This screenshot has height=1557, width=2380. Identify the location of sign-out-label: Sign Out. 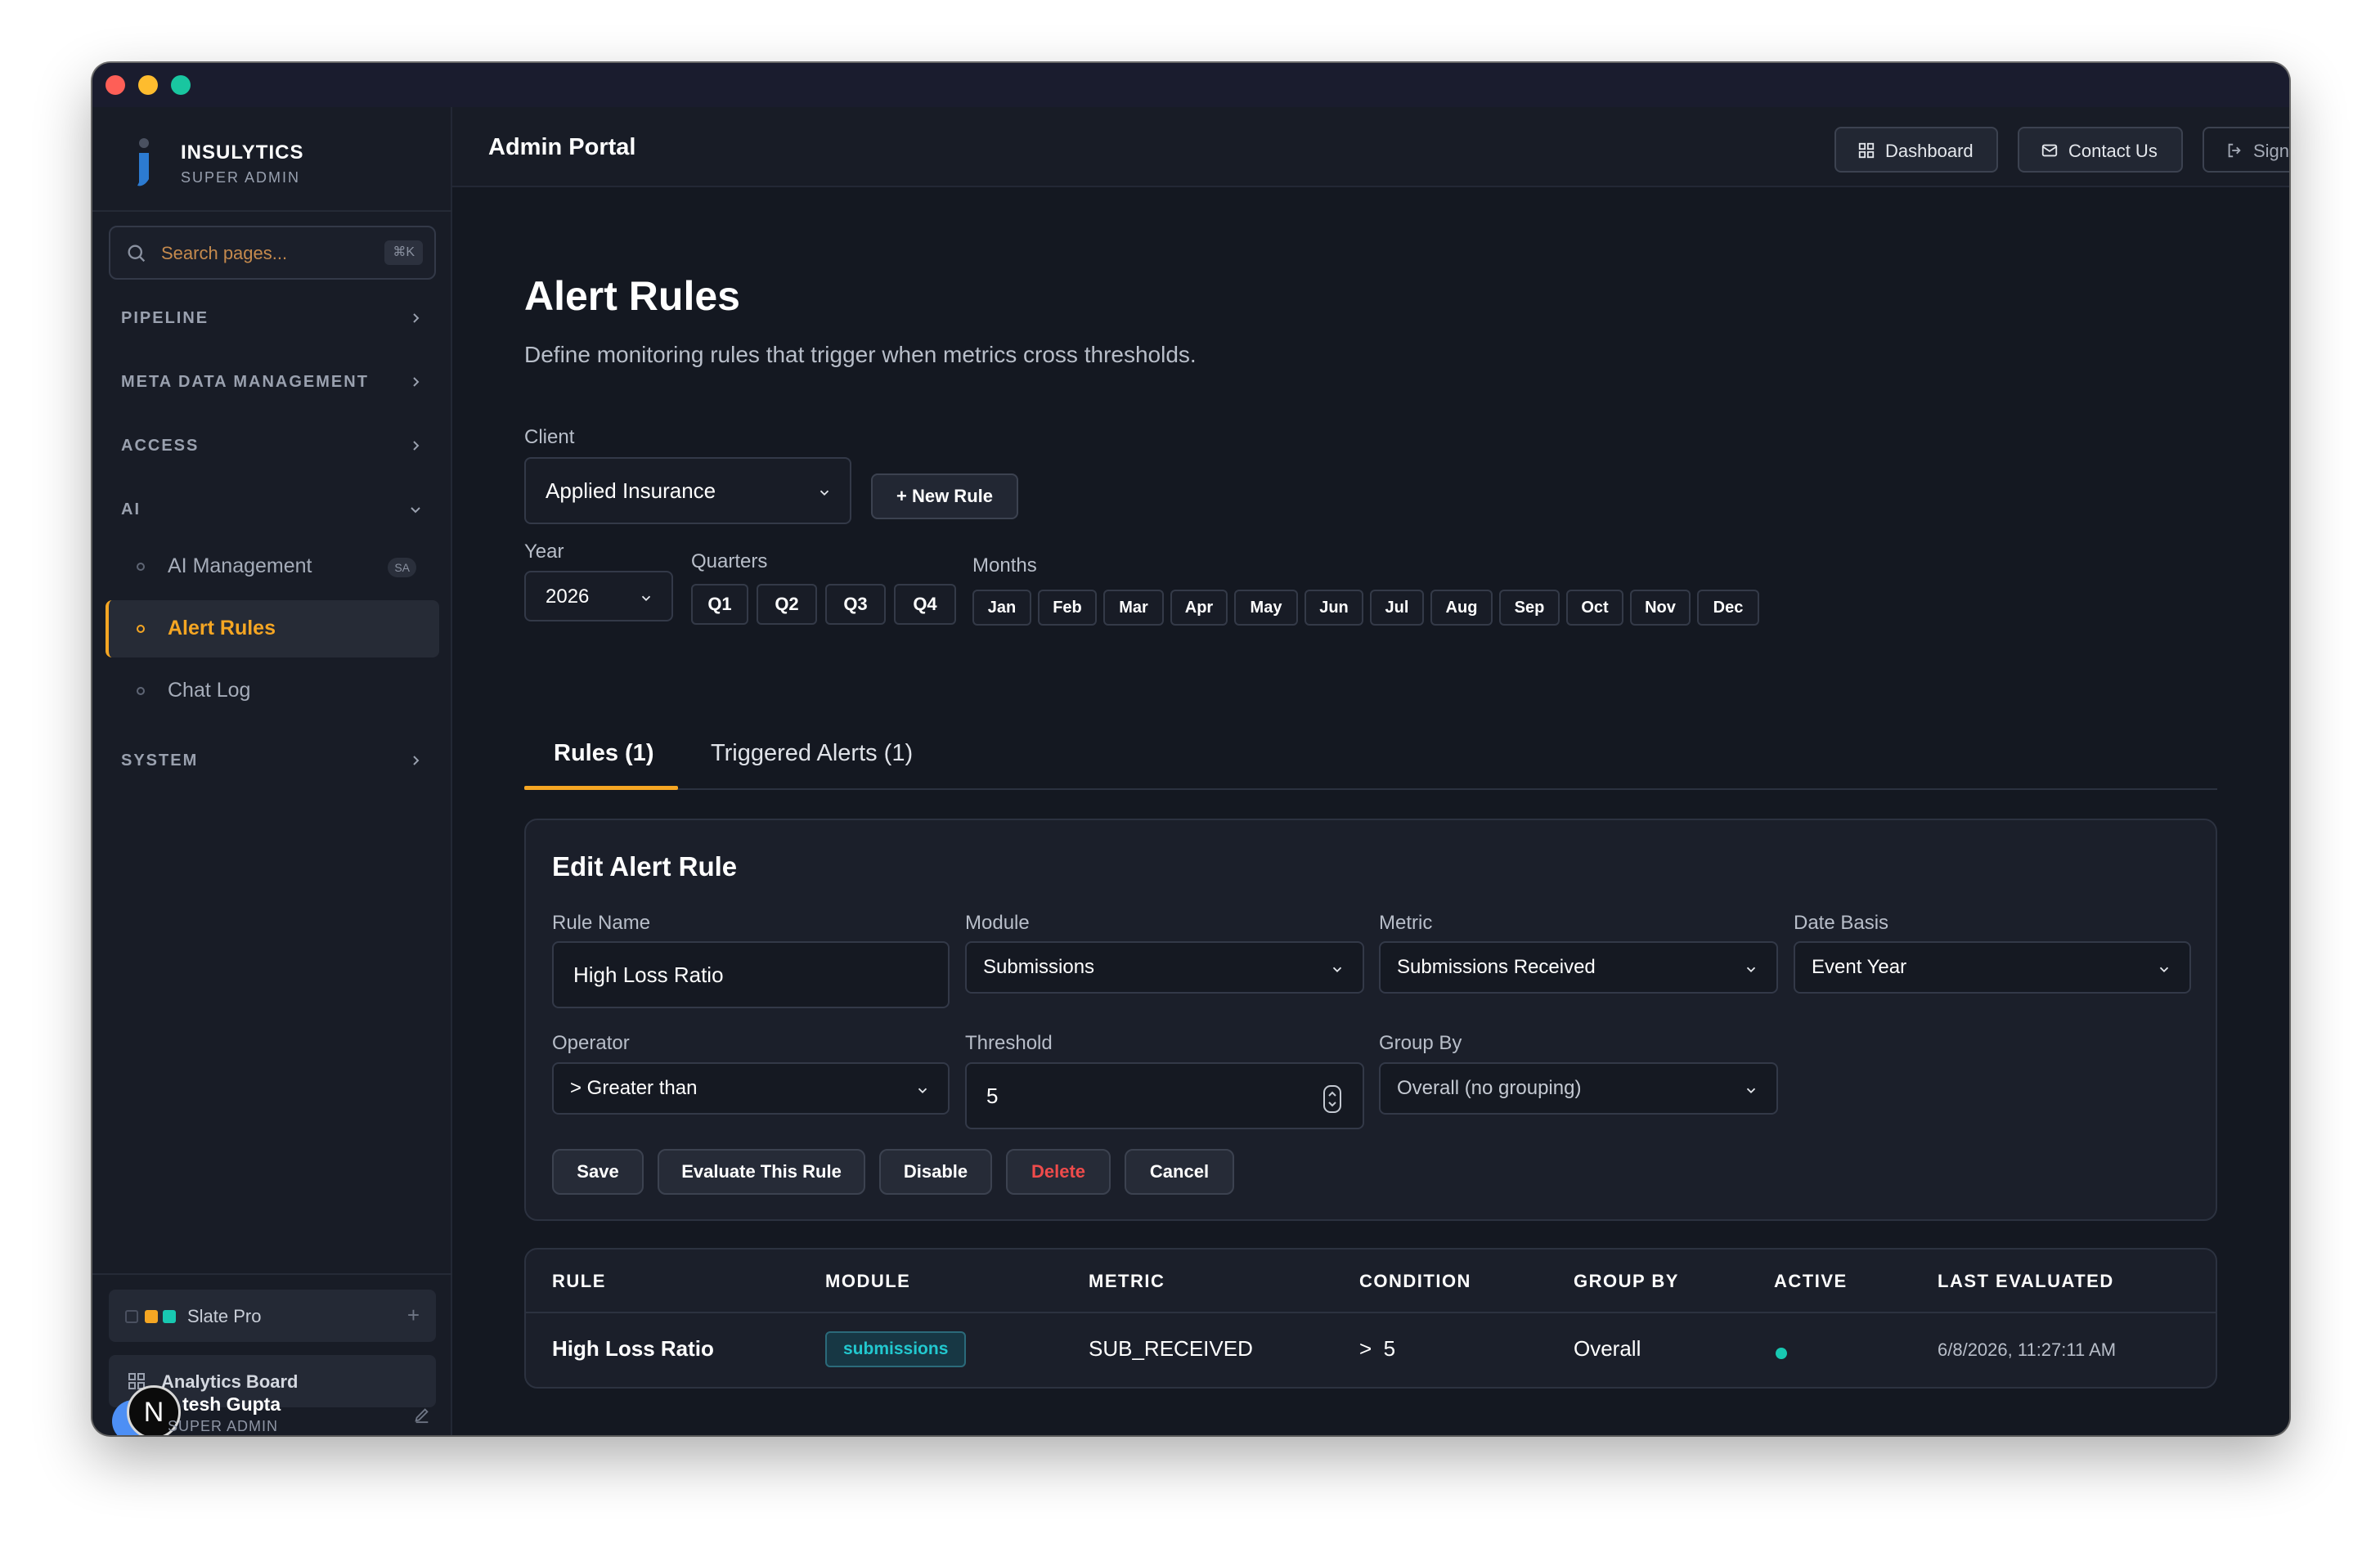
(2271, 151).